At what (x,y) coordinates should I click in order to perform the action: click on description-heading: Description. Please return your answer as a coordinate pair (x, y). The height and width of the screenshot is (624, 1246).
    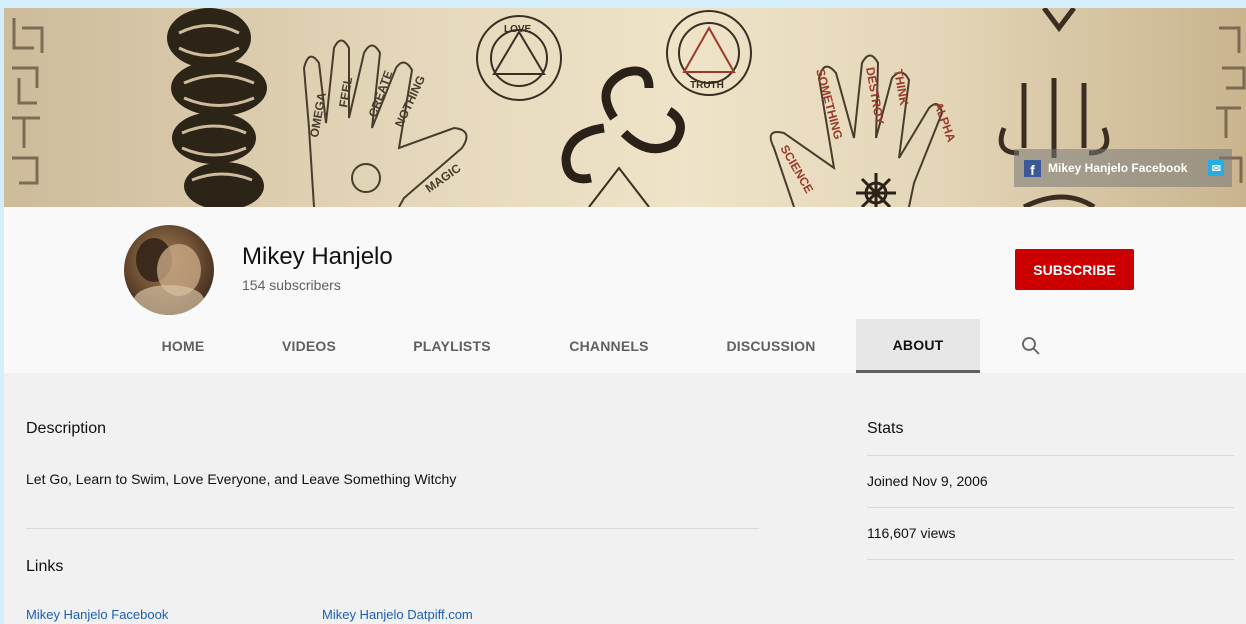
    Looking at the image, I should click on (66, 428).